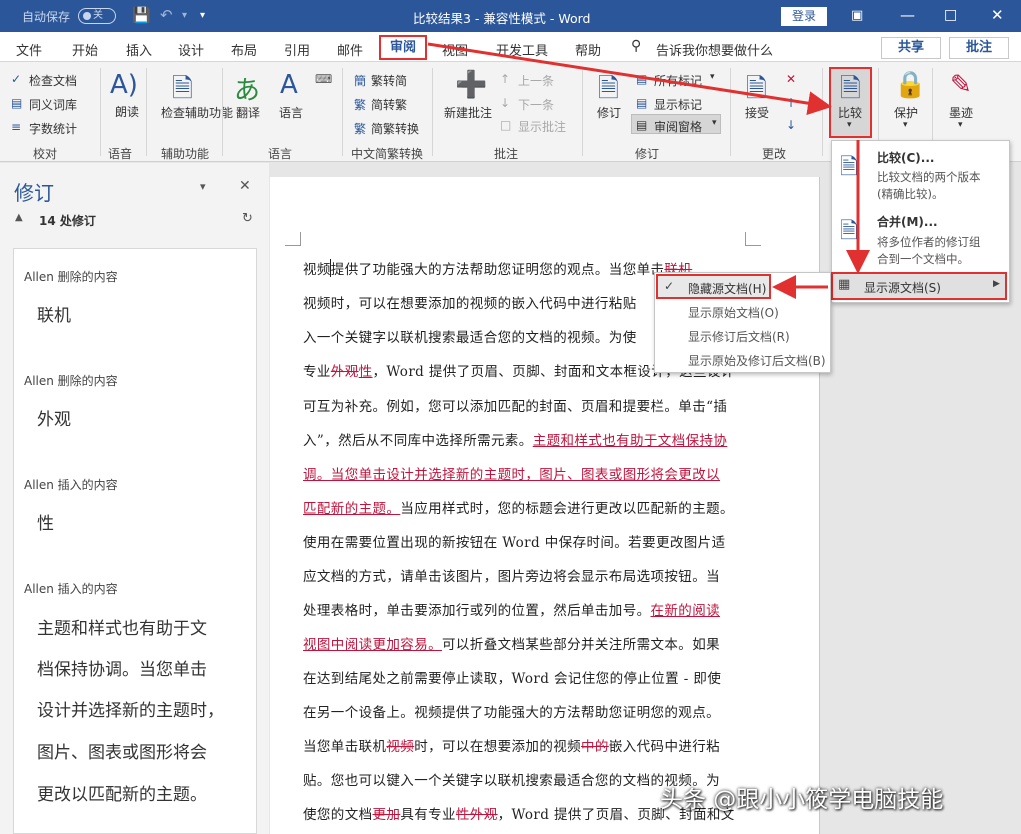 Image resolution: width=1021 pixels, height=834 pixels. Describe the element at coordinates (629, 79) in the screenshot. I see `arrow-review-to-compare` at that location.